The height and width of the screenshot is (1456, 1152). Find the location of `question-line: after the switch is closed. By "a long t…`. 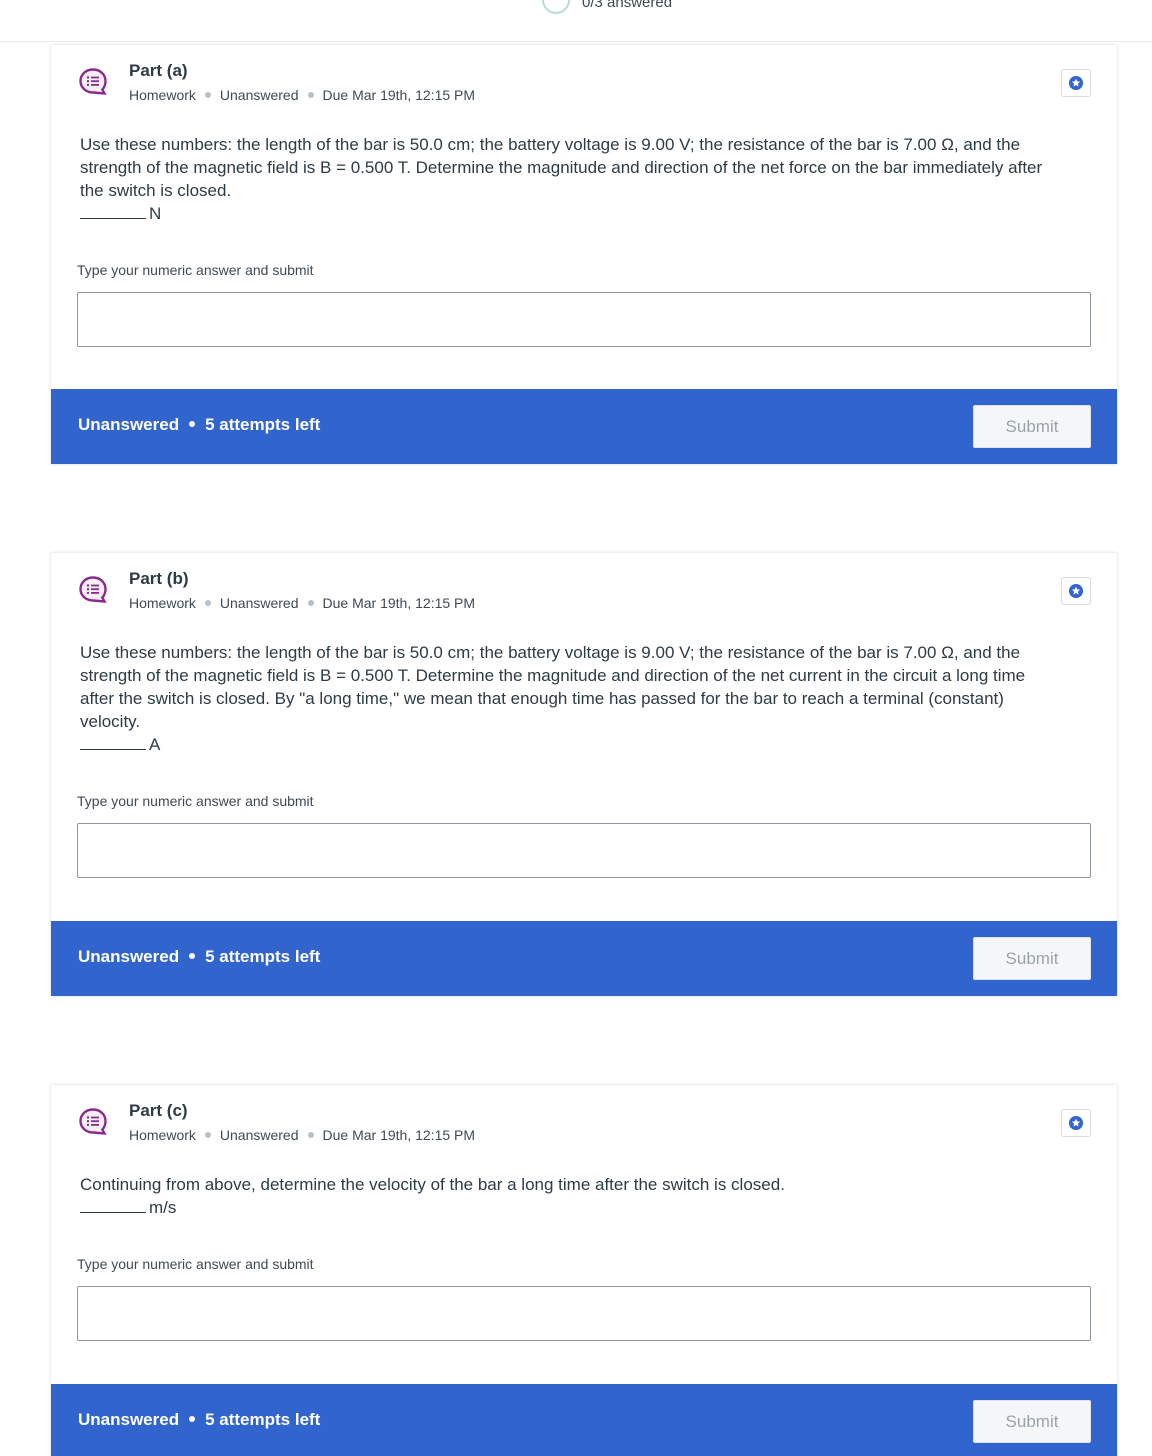

question-line: after the switch is closed. By "a long t… is located at coordinates (542, 698).